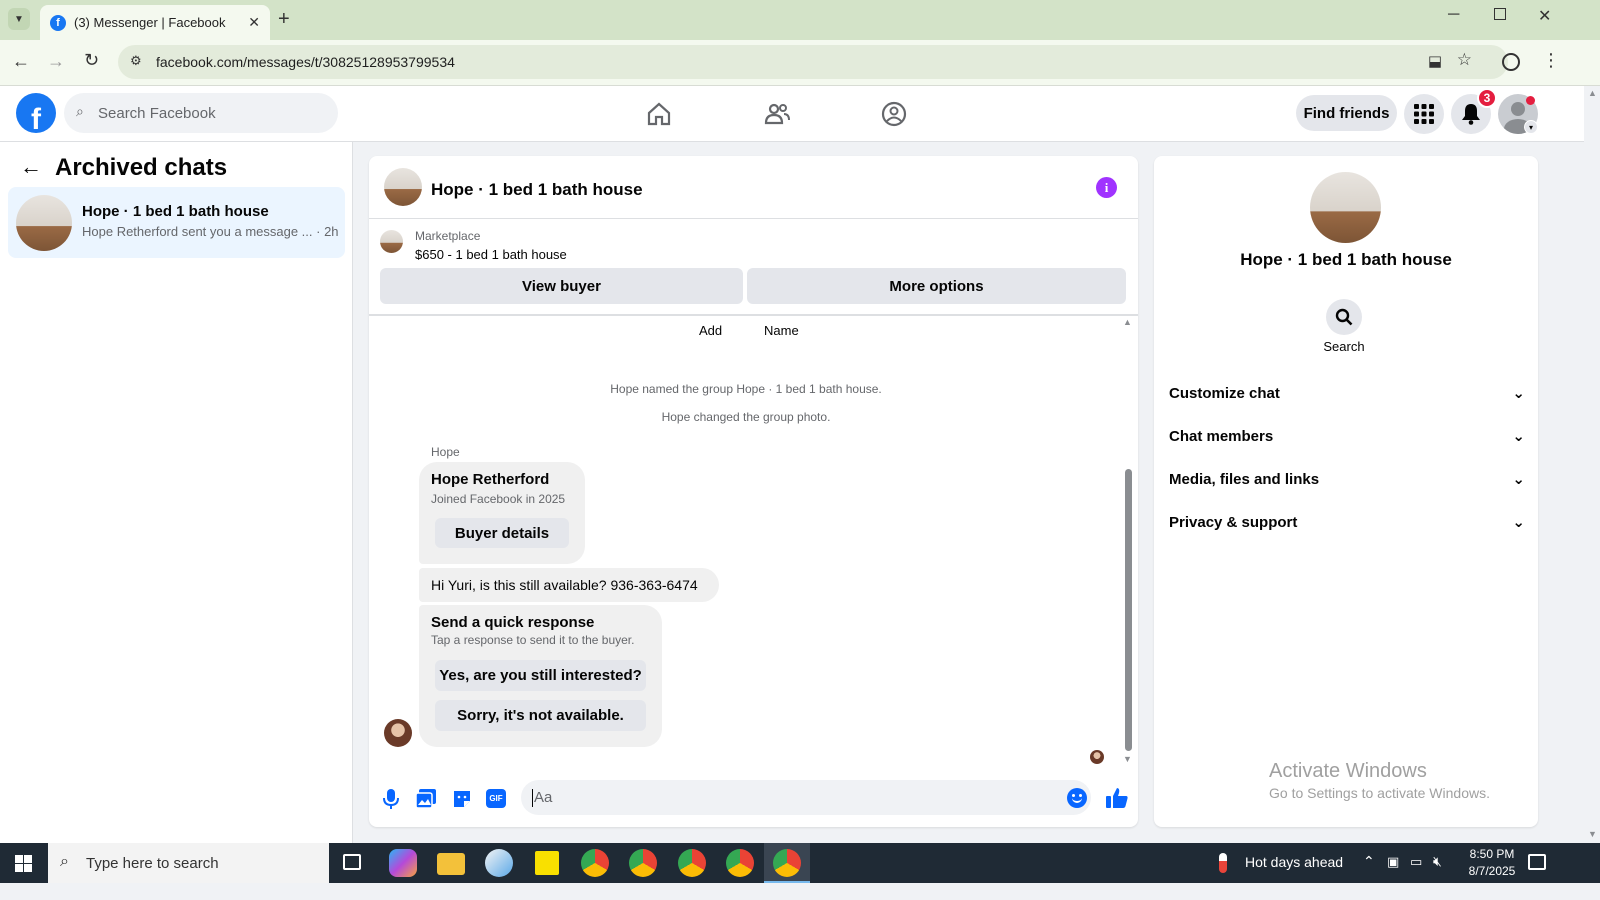 The width and height of the screenshot is (1600, 900). I want to click on site-info-icon: ⚙, so click(136, 61).